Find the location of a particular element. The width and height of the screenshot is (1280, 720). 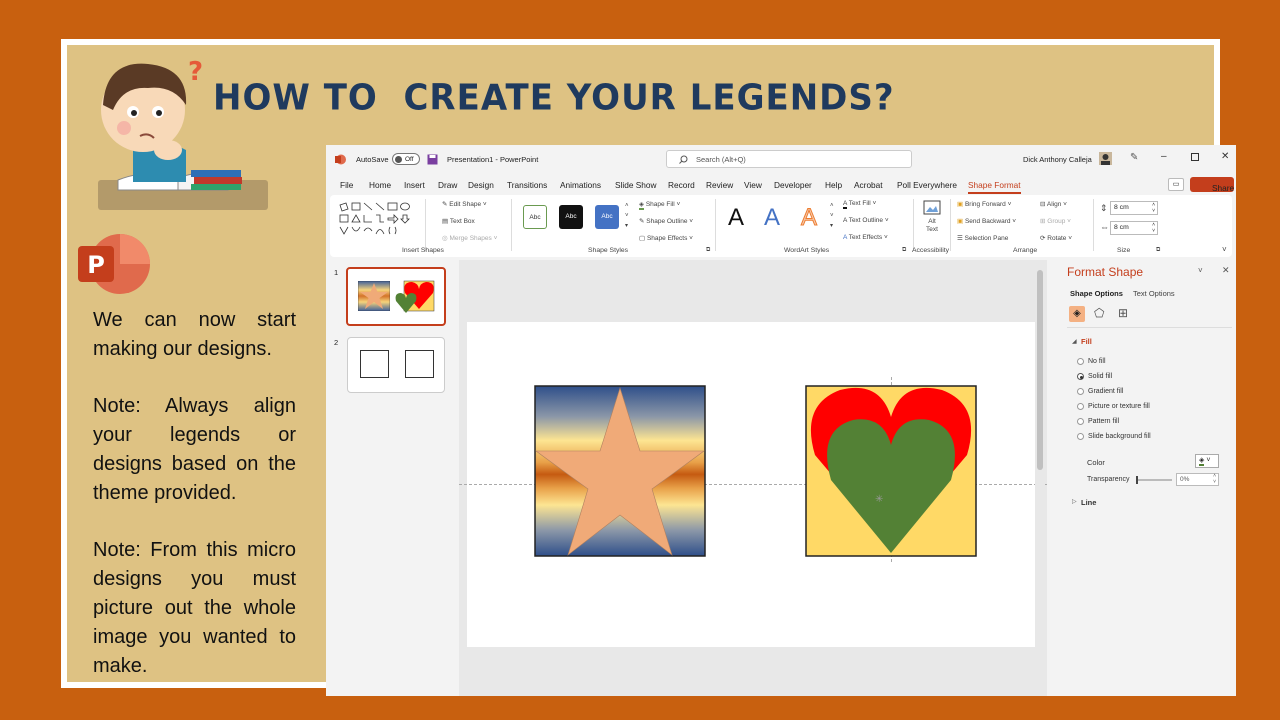

rotate-button: ⟳ Rotate ˅ is located at coordinates (1056, 238).